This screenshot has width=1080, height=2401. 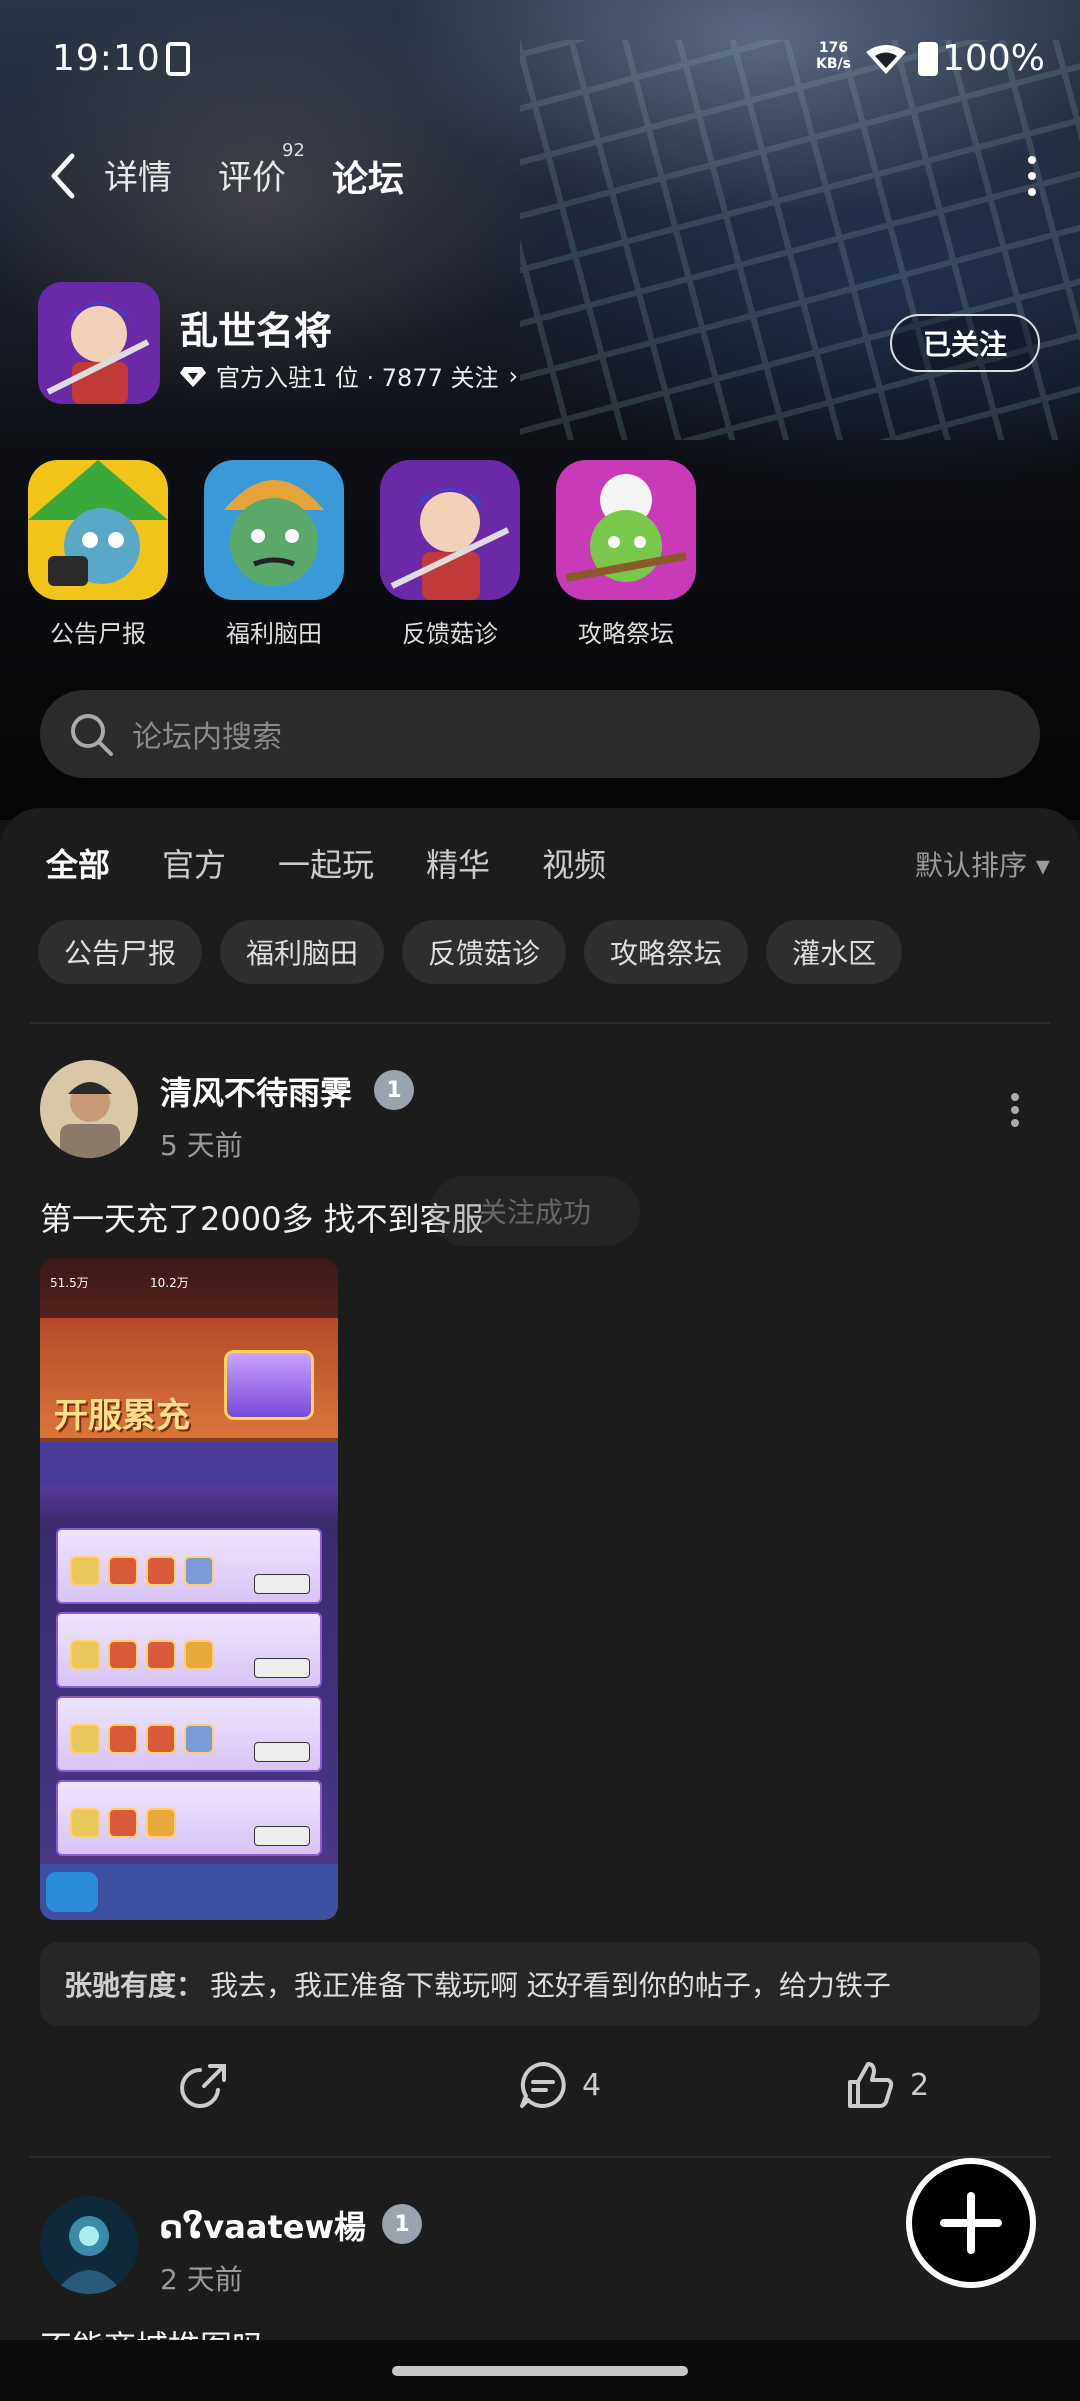 What do you see at coordinates (592, 2085) in the screenshot?
I see `comment-count: 4` at bounding box center [592, 2085].